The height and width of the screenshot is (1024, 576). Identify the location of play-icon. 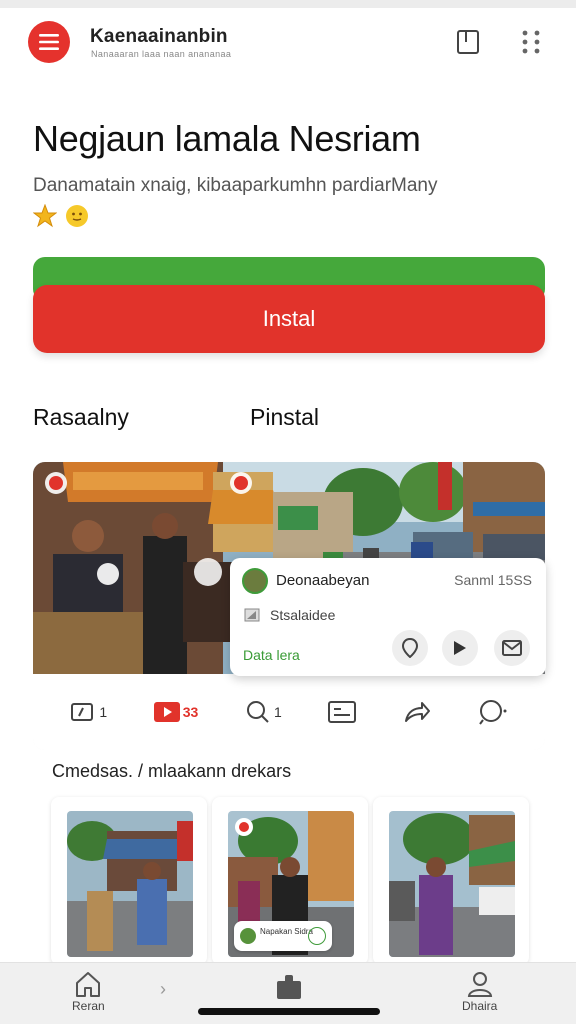
(460, 648).